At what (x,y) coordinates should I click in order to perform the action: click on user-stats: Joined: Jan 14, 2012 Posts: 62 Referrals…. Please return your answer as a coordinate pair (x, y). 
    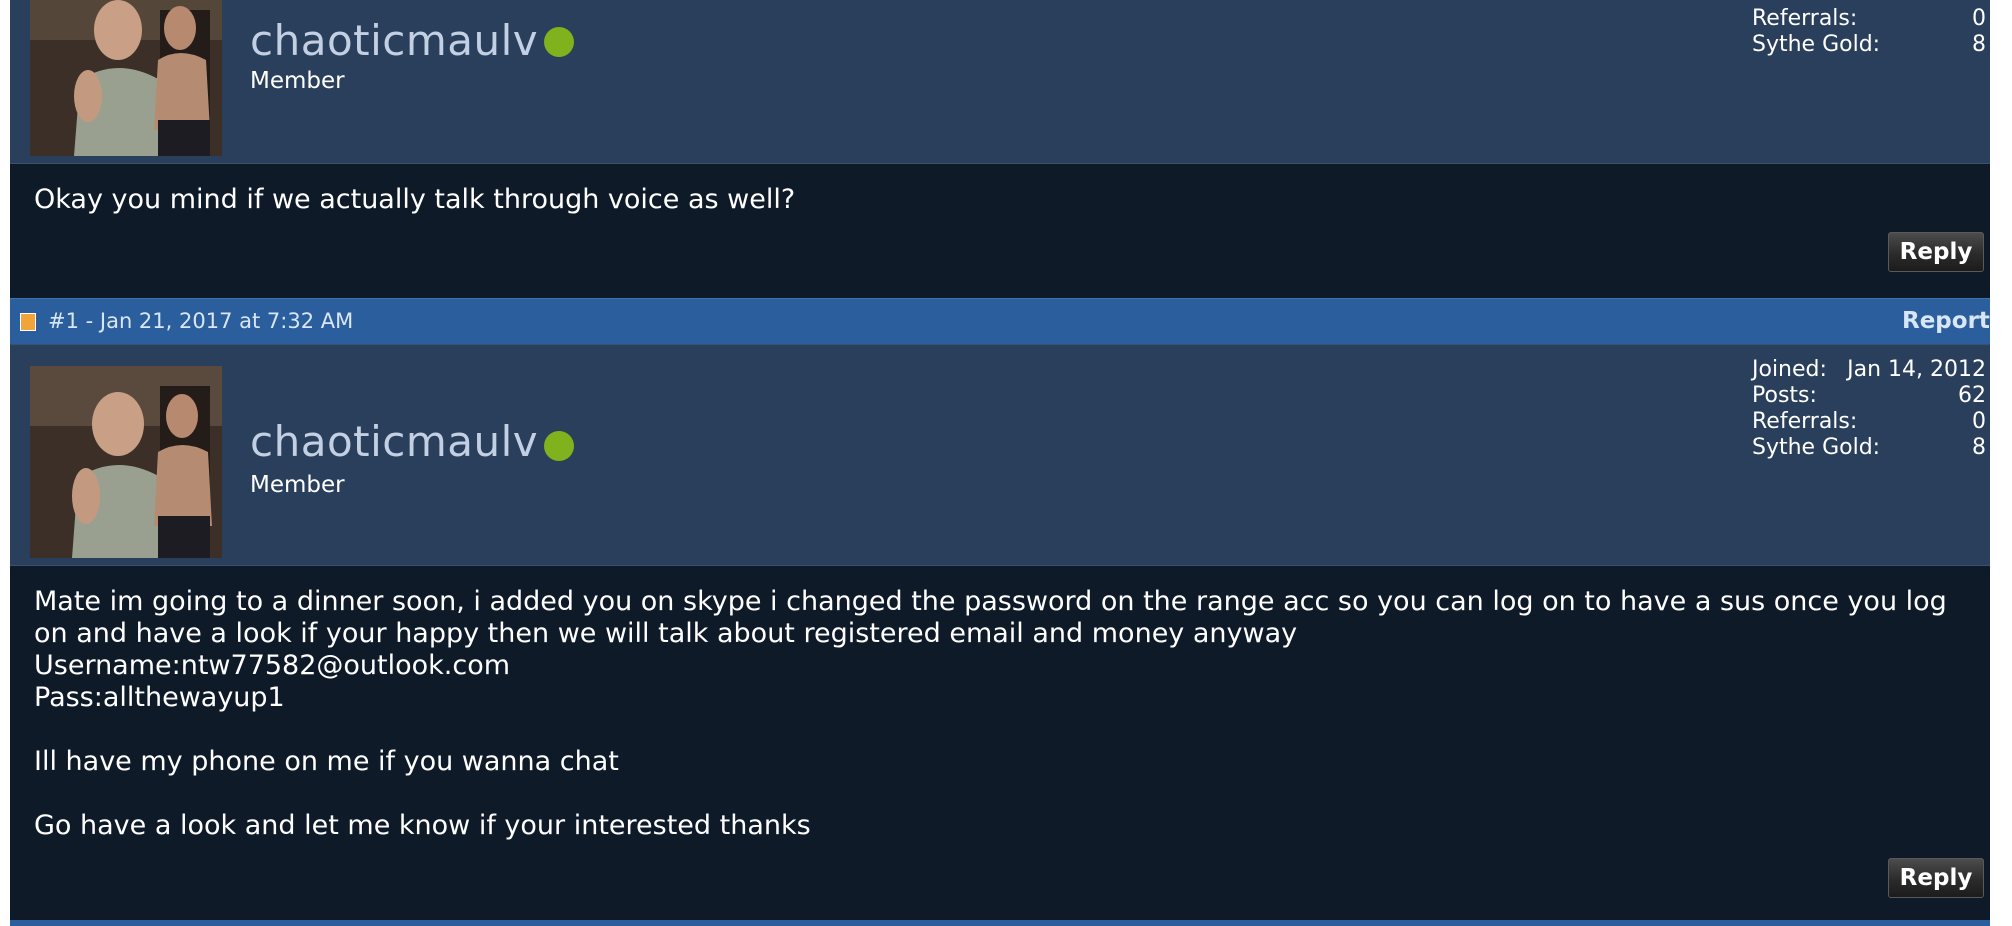
    Looking at the image, I should click on (1869, 409).